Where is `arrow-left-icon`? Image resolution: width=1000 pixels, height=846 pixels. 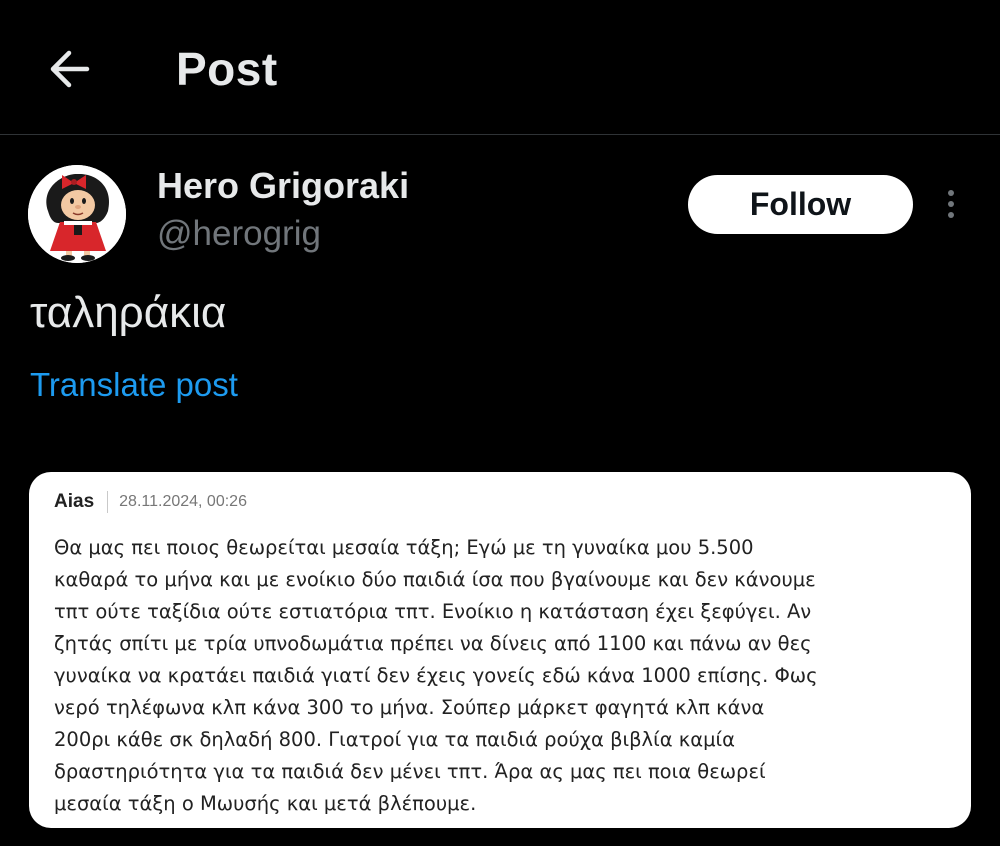 arrow-left-icon is located at coordinates (70, 69).